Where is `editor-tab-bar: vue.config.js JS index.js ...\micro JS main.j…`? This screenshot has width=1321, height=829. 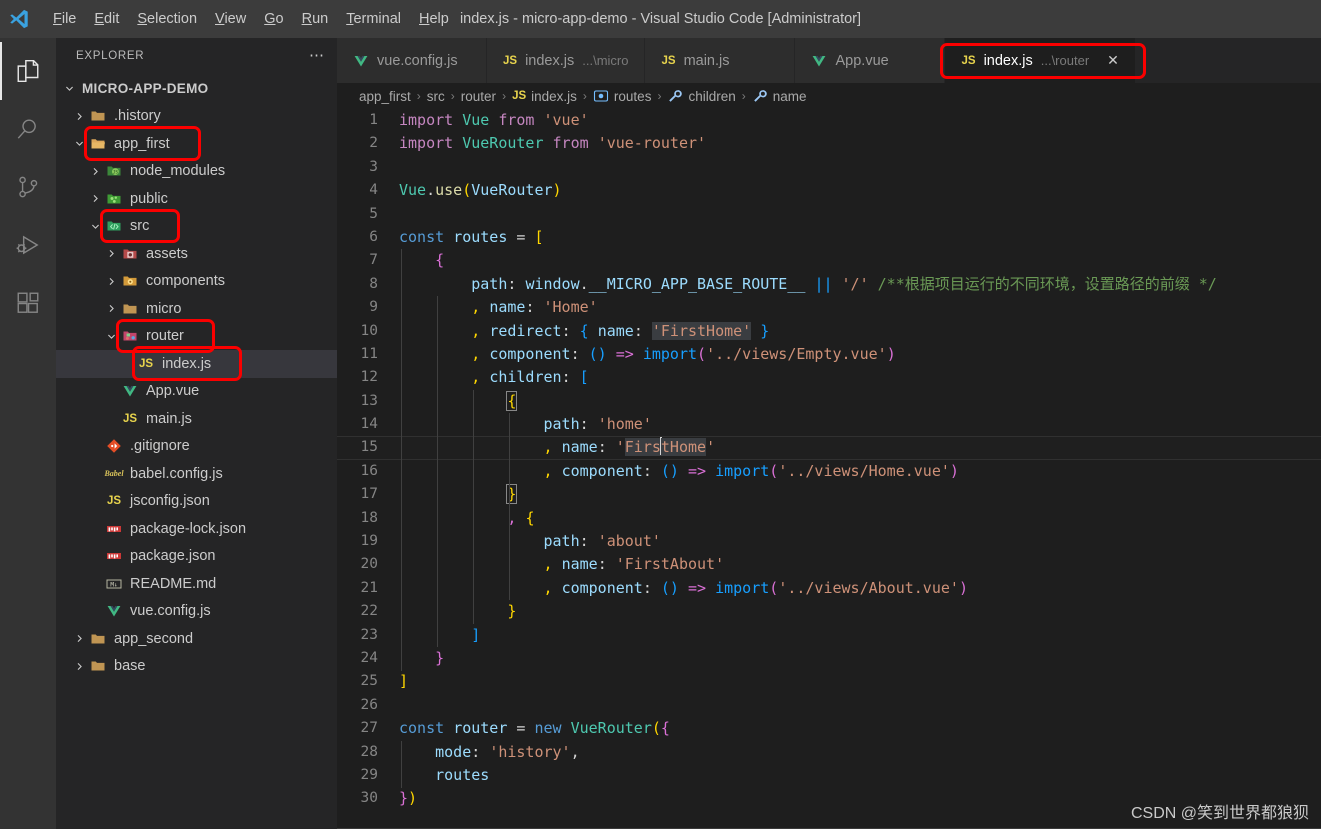
editor-tab-bar: vue.config.js JS index.js ...\micro JS main.j… is located at coordinates (829, 60).